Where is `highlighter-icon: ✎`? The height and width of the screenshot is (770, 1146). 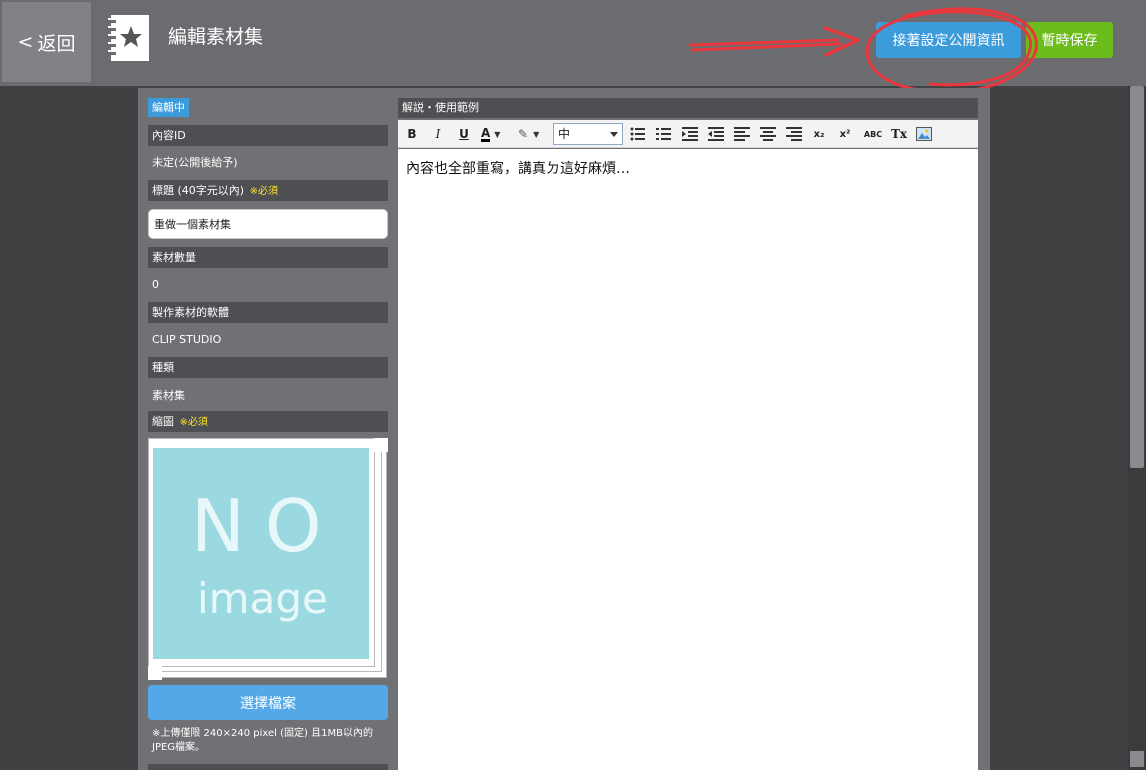
highlighter-icon: ✎ is located at coordinates (523, 134).